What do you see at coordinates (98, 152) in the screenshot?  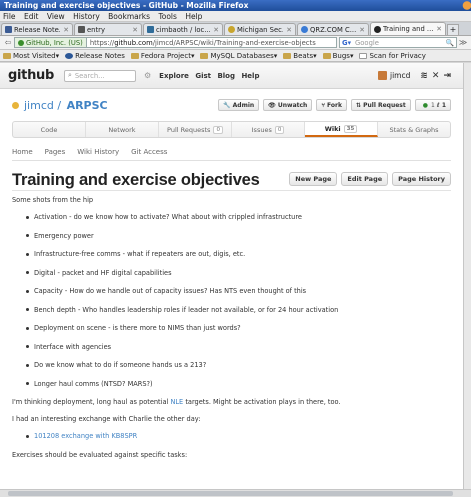 I see `wiki-nav-history: Wiki History` at bounding box center [98, 152].